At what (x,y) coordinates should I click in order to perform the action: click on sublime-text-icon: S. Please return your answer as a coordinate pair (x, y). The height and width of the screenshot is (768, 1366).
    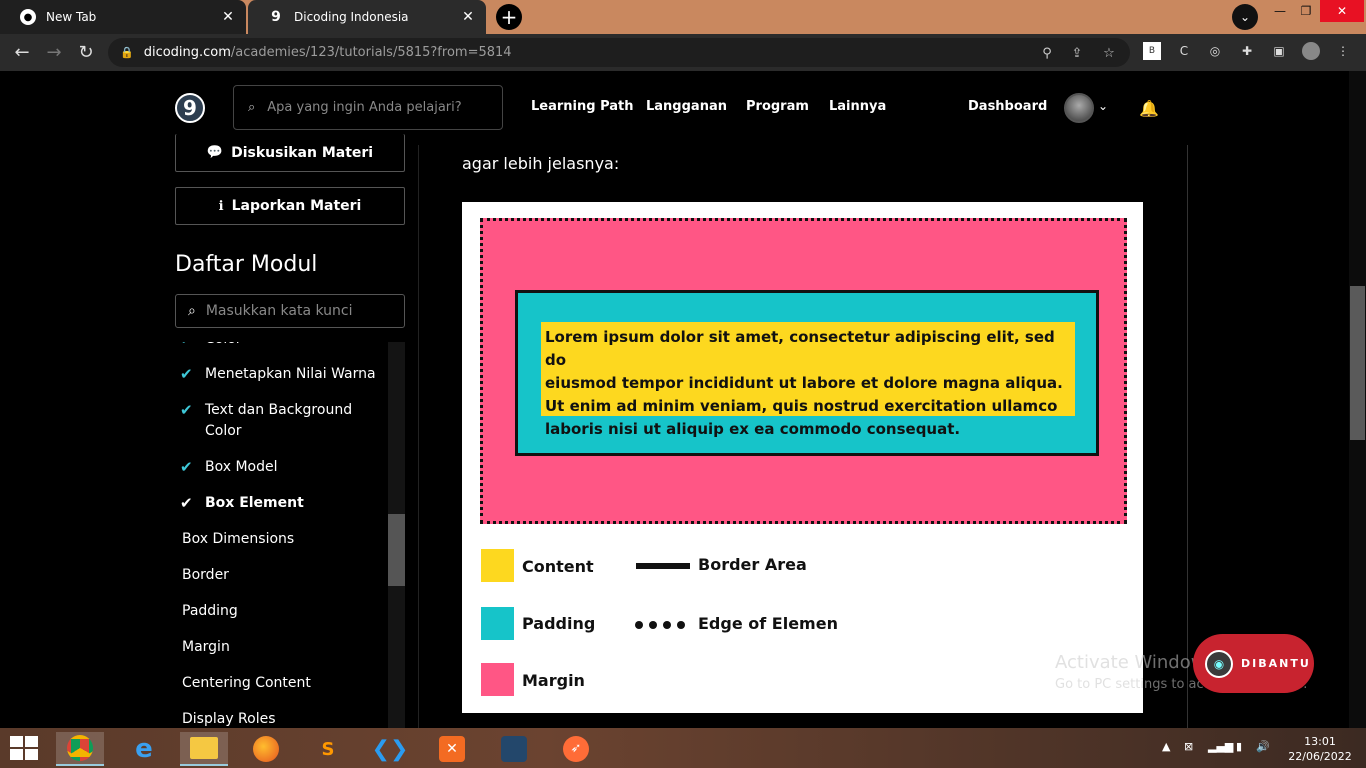
    Looking at the image, I should click on (328, 749).